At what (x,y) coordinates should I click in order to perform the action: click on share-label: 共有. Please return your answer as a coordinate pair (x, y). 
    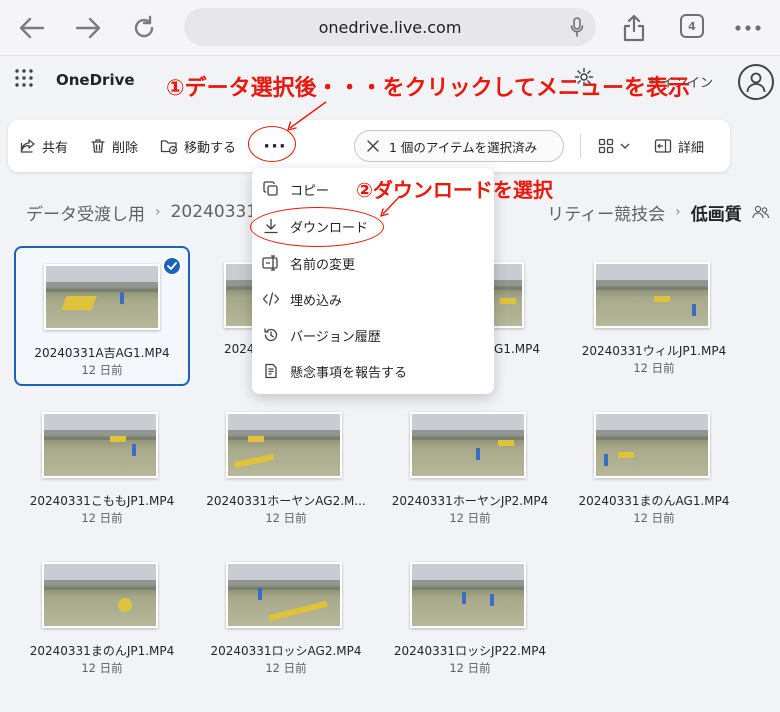
    Looking at the image, I should click on (55, 148).